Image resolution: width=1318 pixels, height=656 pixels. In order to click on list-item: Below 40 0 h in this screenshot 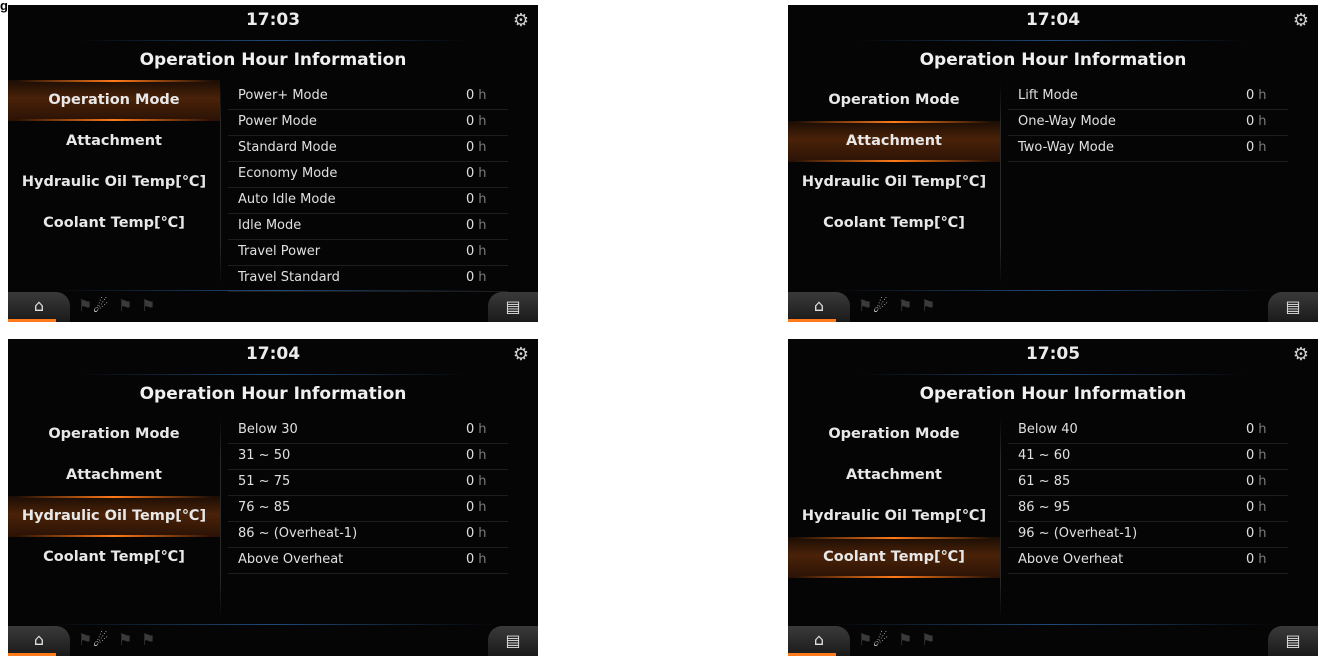, I will do `click(1148, 431)`.